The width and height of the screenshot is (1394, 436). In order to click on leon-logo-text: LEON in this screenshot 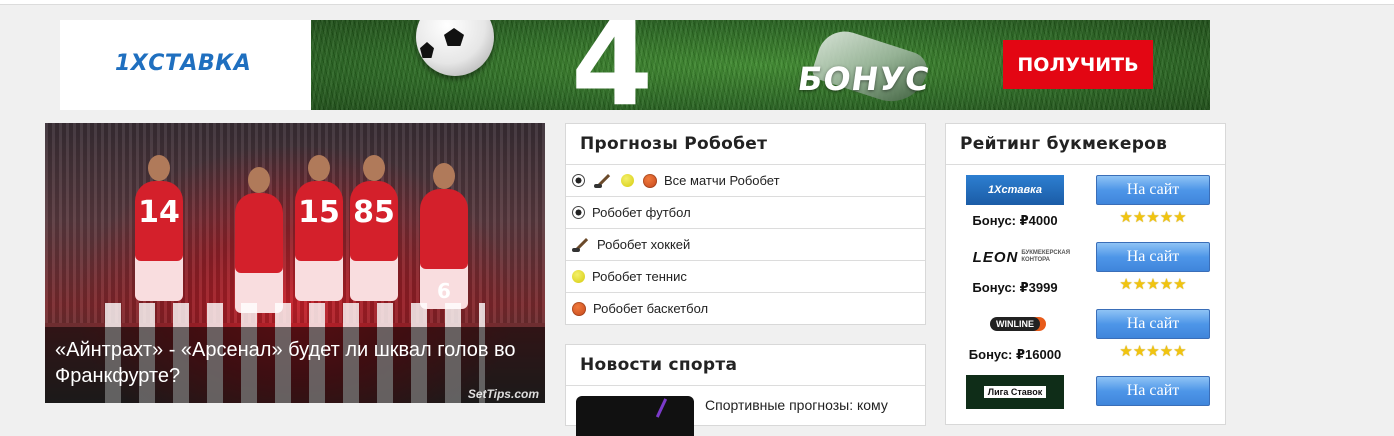, I will do `click(995, 257)`.